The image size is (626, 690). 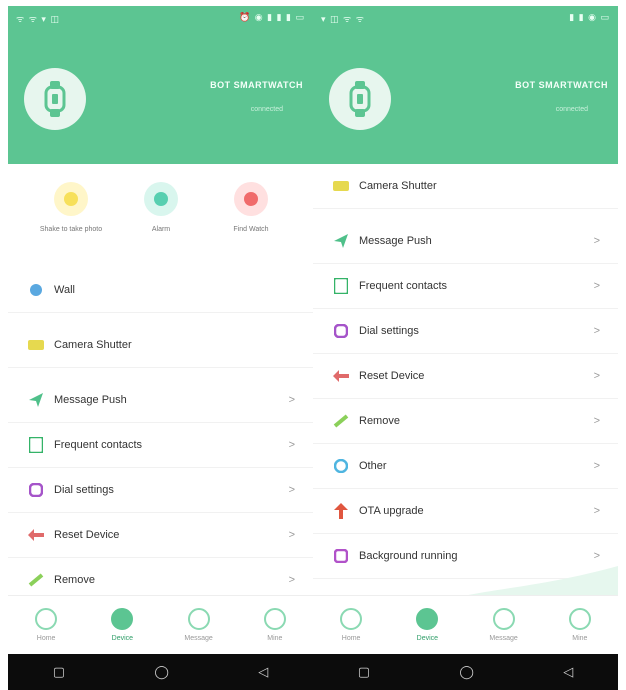 What do you see at coordinates (36, 535) in the screenshot?
I see `reset-icon` at bounding box center [36, 535].